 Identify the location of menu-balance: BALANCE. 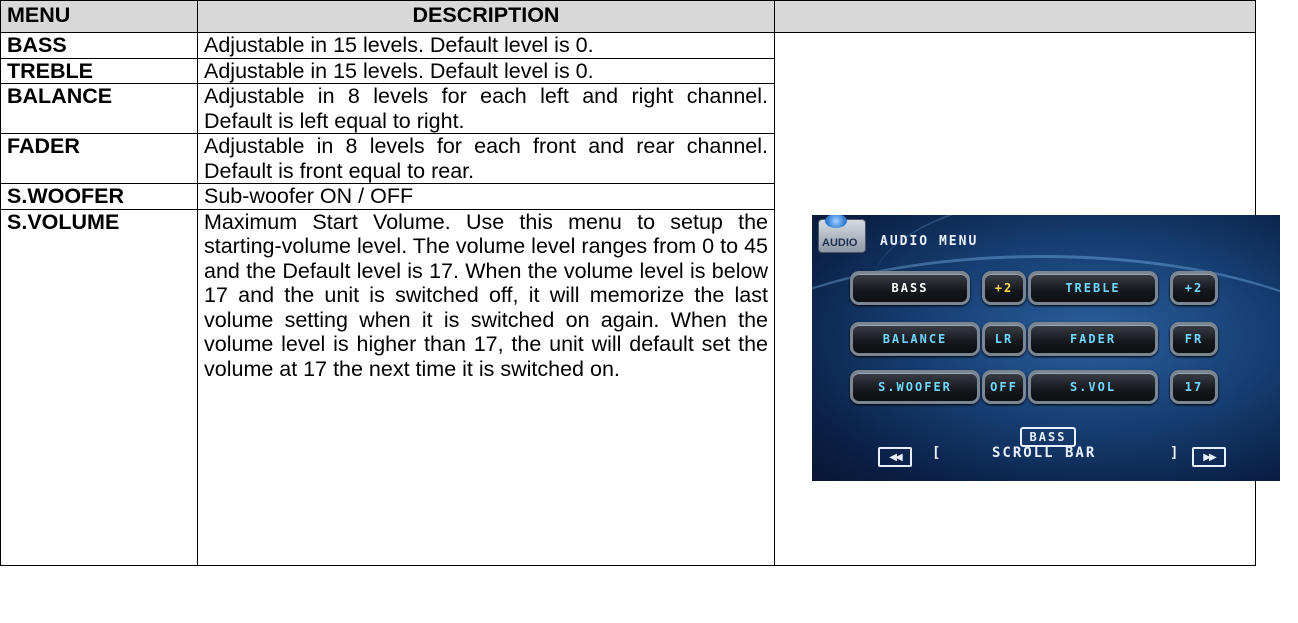
(99, 108).